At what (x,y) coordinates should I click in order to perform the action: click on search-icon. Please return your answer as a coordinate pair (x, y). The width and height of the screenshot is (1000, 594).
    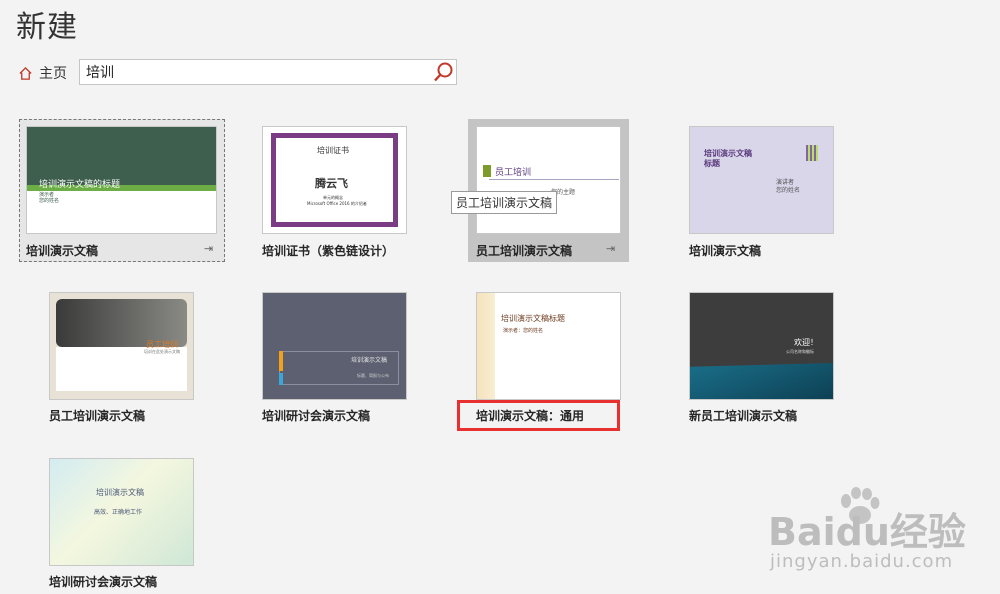
    Looking at the image, I should click on (443, 72).